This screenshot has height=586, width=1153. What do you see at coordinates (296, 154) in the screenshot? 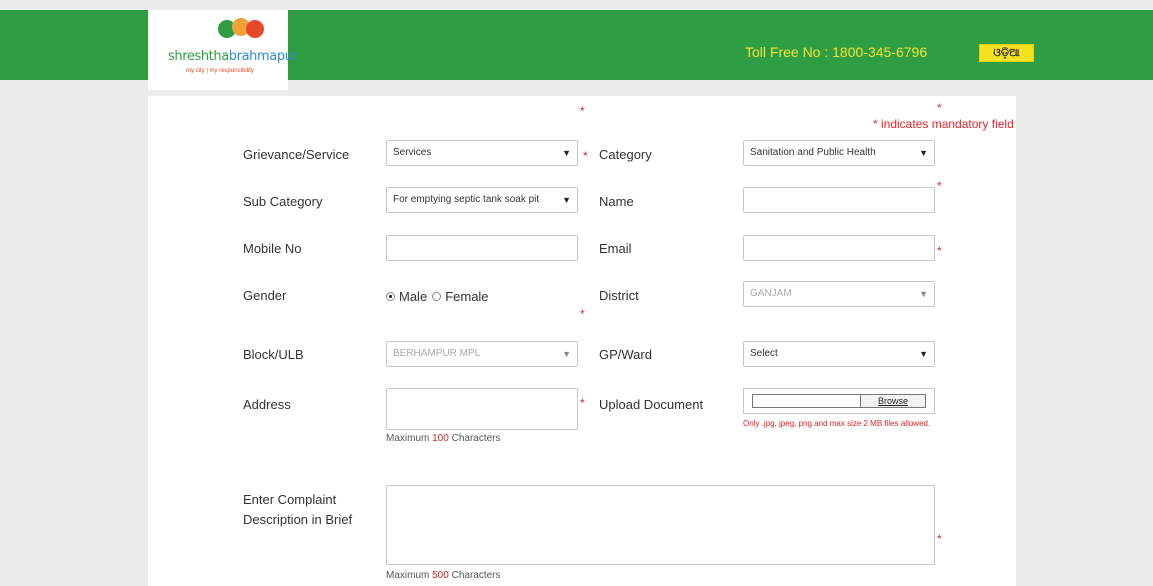
I see `grievance-service-label: Grievance/Service` at bounding box center [296, 154].